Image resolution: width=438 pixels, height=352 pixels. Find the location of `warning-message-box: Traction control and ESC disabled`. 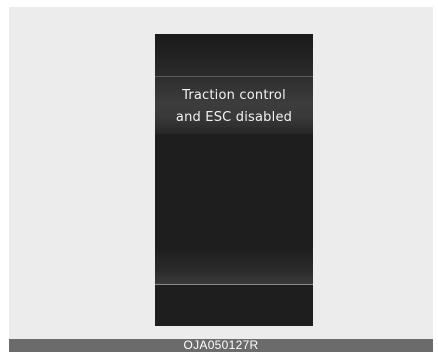

warning-message-box: Traction control and ESC disabled is located at coordinates (234, 105).